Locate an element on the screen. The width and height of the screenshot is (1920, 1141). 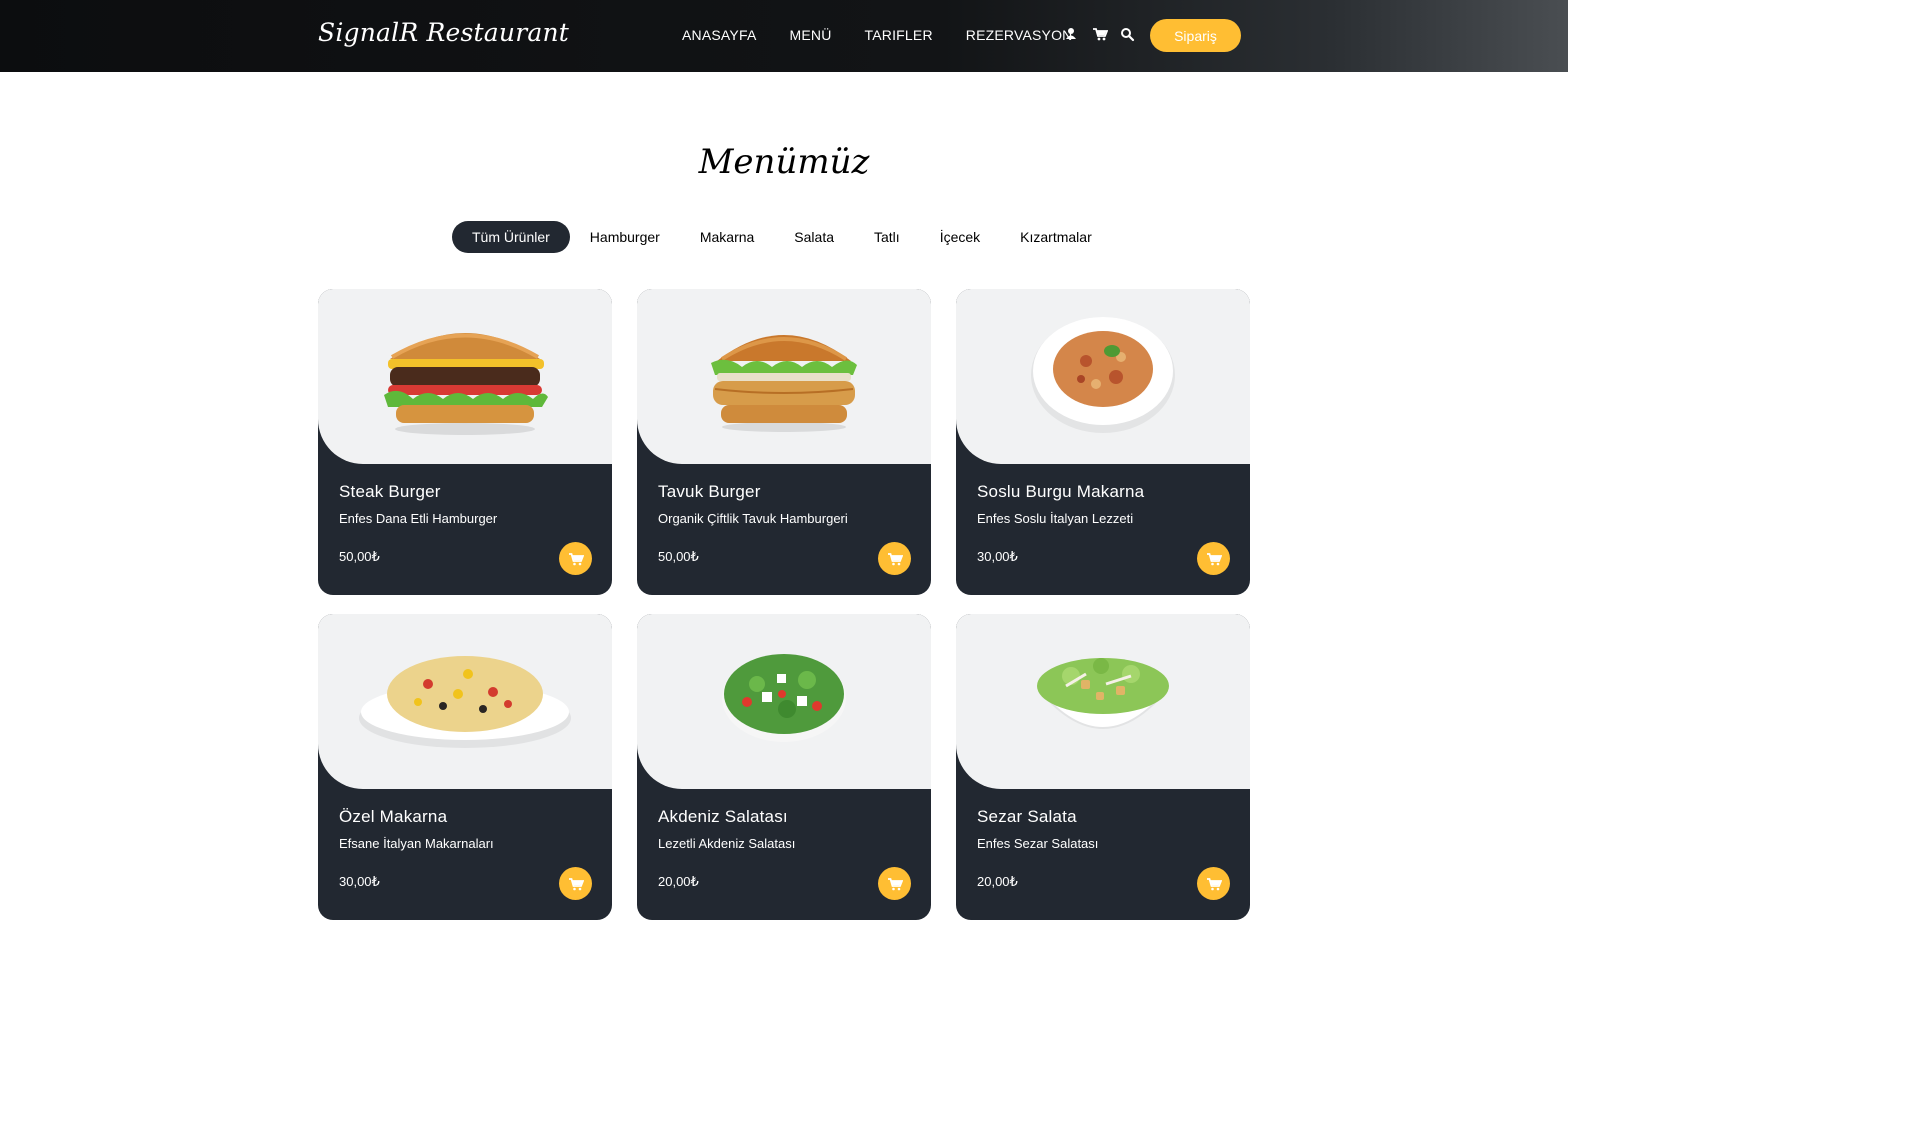
user-icon is located at coordinates (1071, 34).